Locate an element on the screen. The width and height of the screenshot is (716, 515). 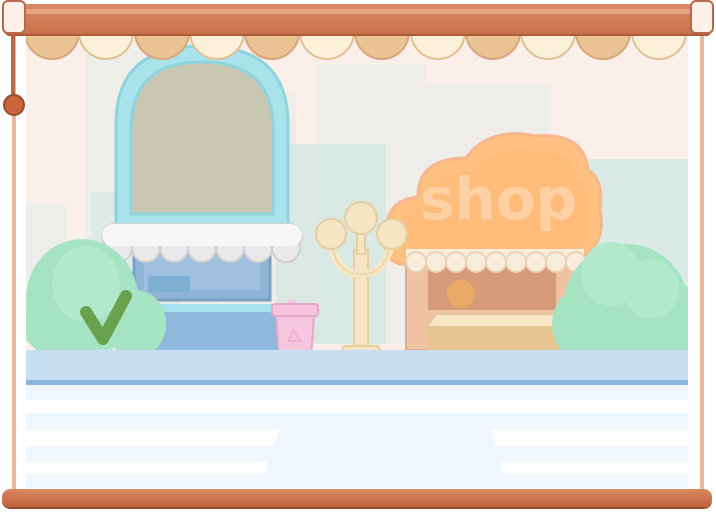
right-roller-cap is located at coordinates (702, 17).